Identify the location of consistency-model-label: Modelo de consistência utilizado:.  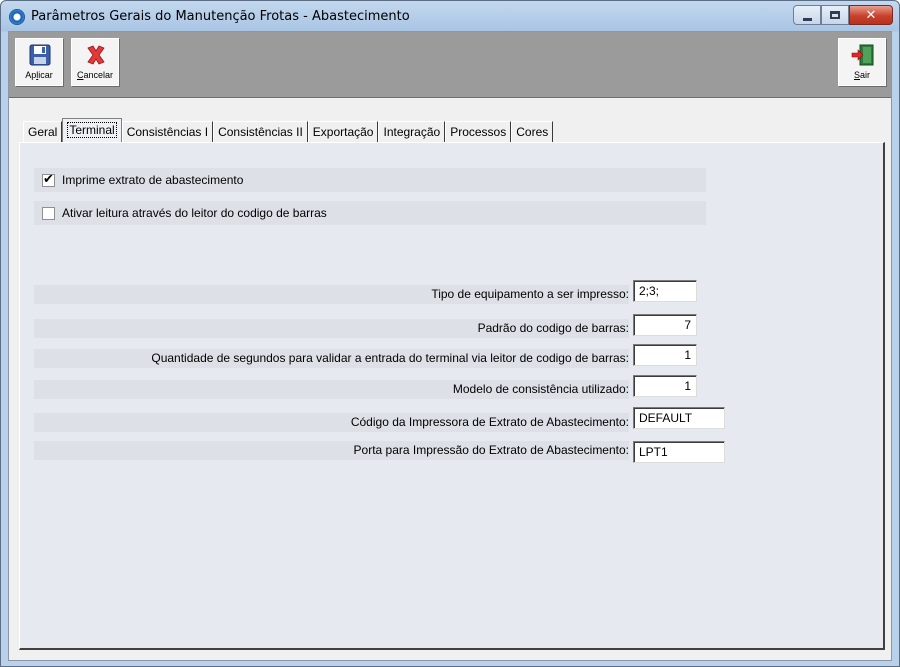
(540, 389).